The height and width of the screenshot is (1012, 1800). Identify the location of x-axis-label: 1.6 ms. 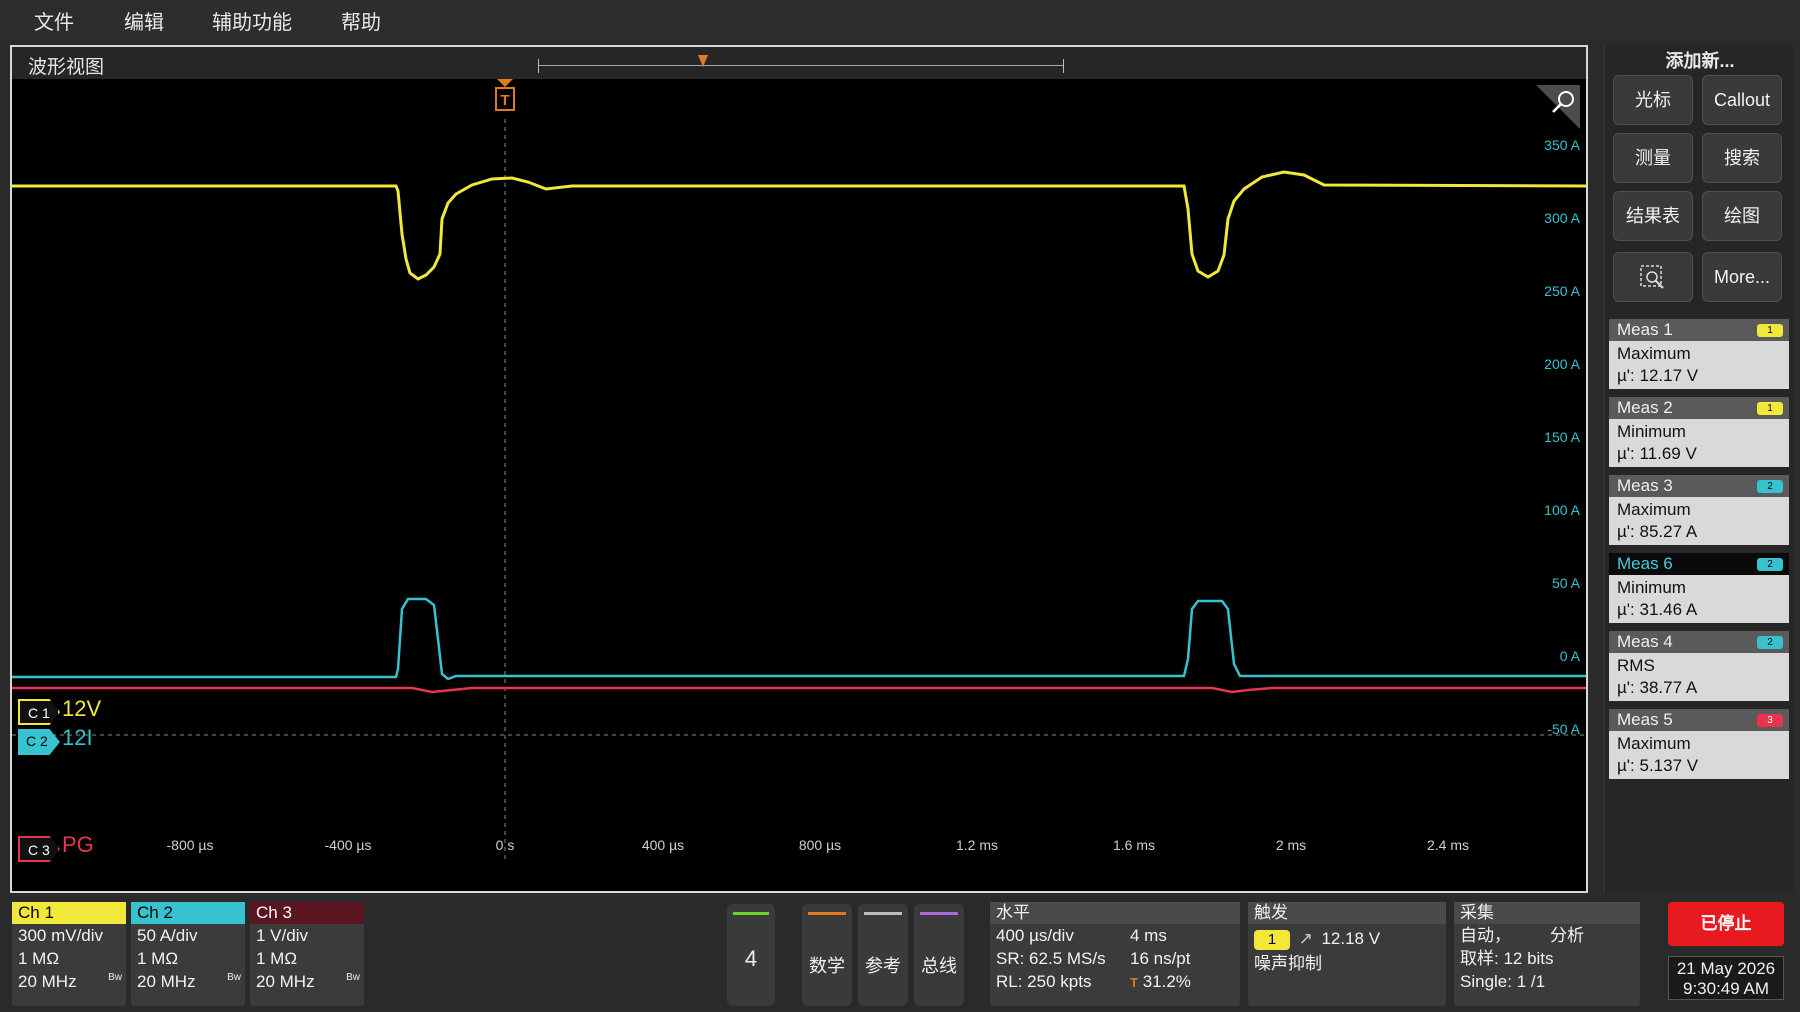
(1134, 845).